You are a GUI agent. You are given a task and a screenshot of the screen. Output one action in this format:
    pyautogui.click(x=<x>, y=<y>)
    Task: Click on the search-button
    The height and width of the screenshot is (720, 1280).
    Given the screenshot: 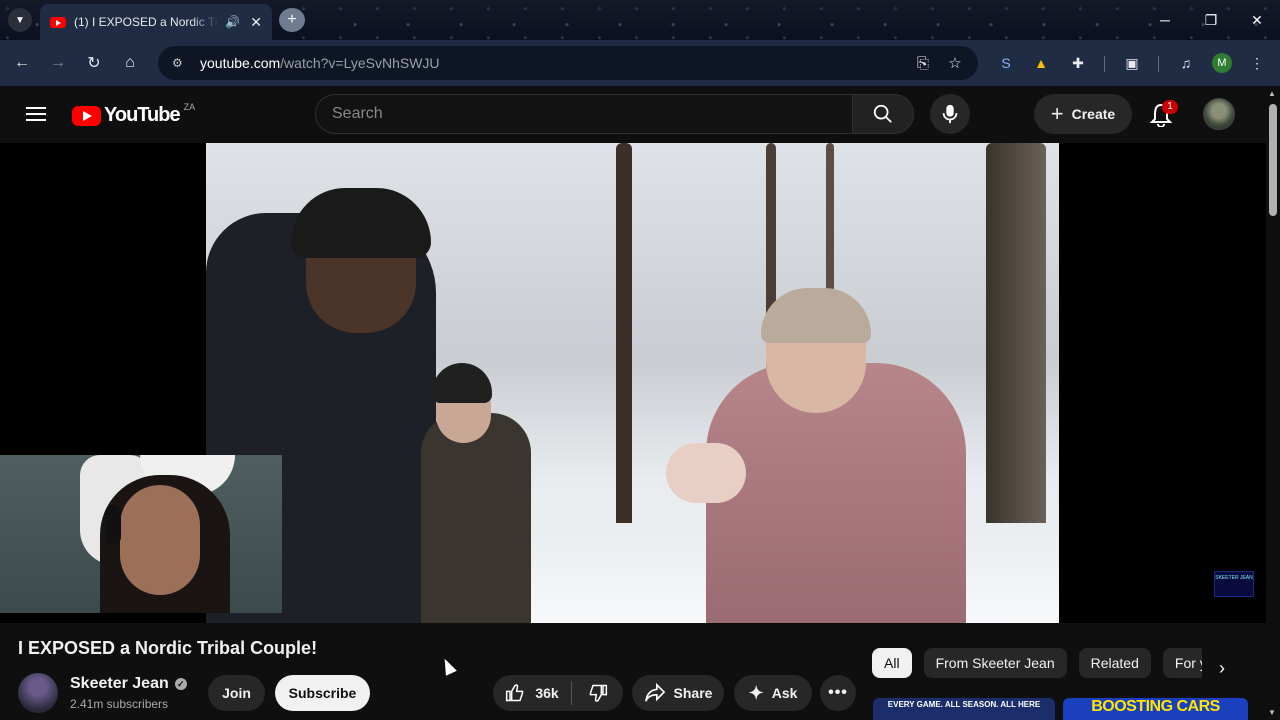 What is the action you would take?
    pyautogui.click(x=883, y=114)
    